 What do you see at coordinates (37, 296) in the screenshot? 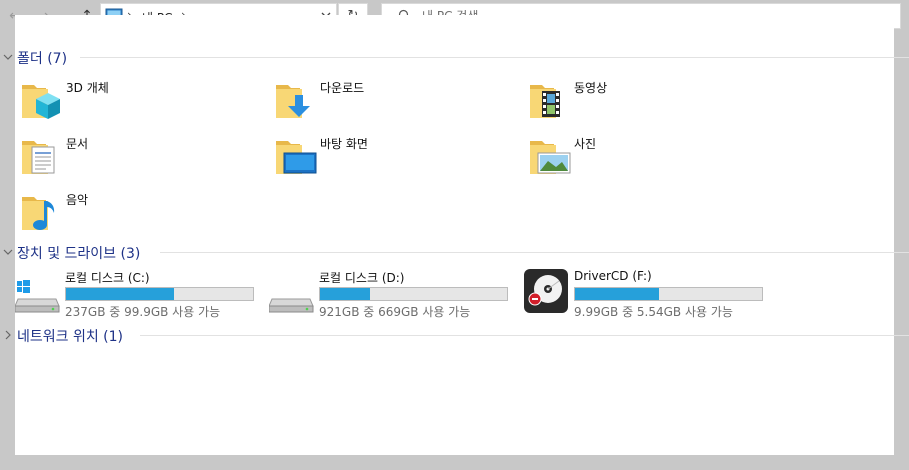
I see `windows-drive-icon` at bounding box center [37, 296].